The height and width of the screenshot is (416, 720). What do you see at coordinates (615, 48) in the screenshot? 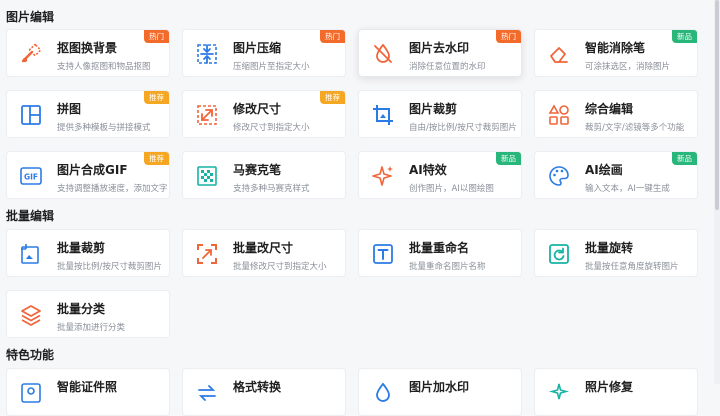
I see `card-title: 智能消除笔` at bounding box center [615, 48].